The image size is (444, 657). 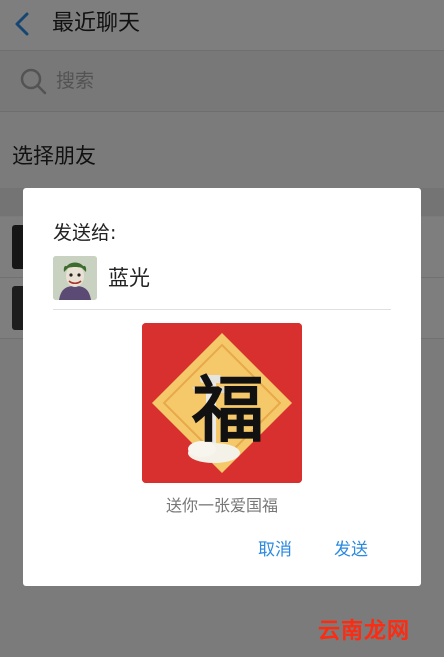 I want to click on send-to-label: 发送给:, so click(x=85, y=233).